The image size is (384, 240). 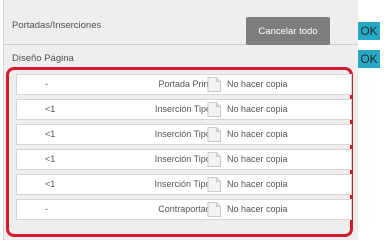 What do you see at coordinates (57, 25) in the screenshot?
I see `covers-inserts-label: Portadas/Inserciones` at bounding box center [57, 25].